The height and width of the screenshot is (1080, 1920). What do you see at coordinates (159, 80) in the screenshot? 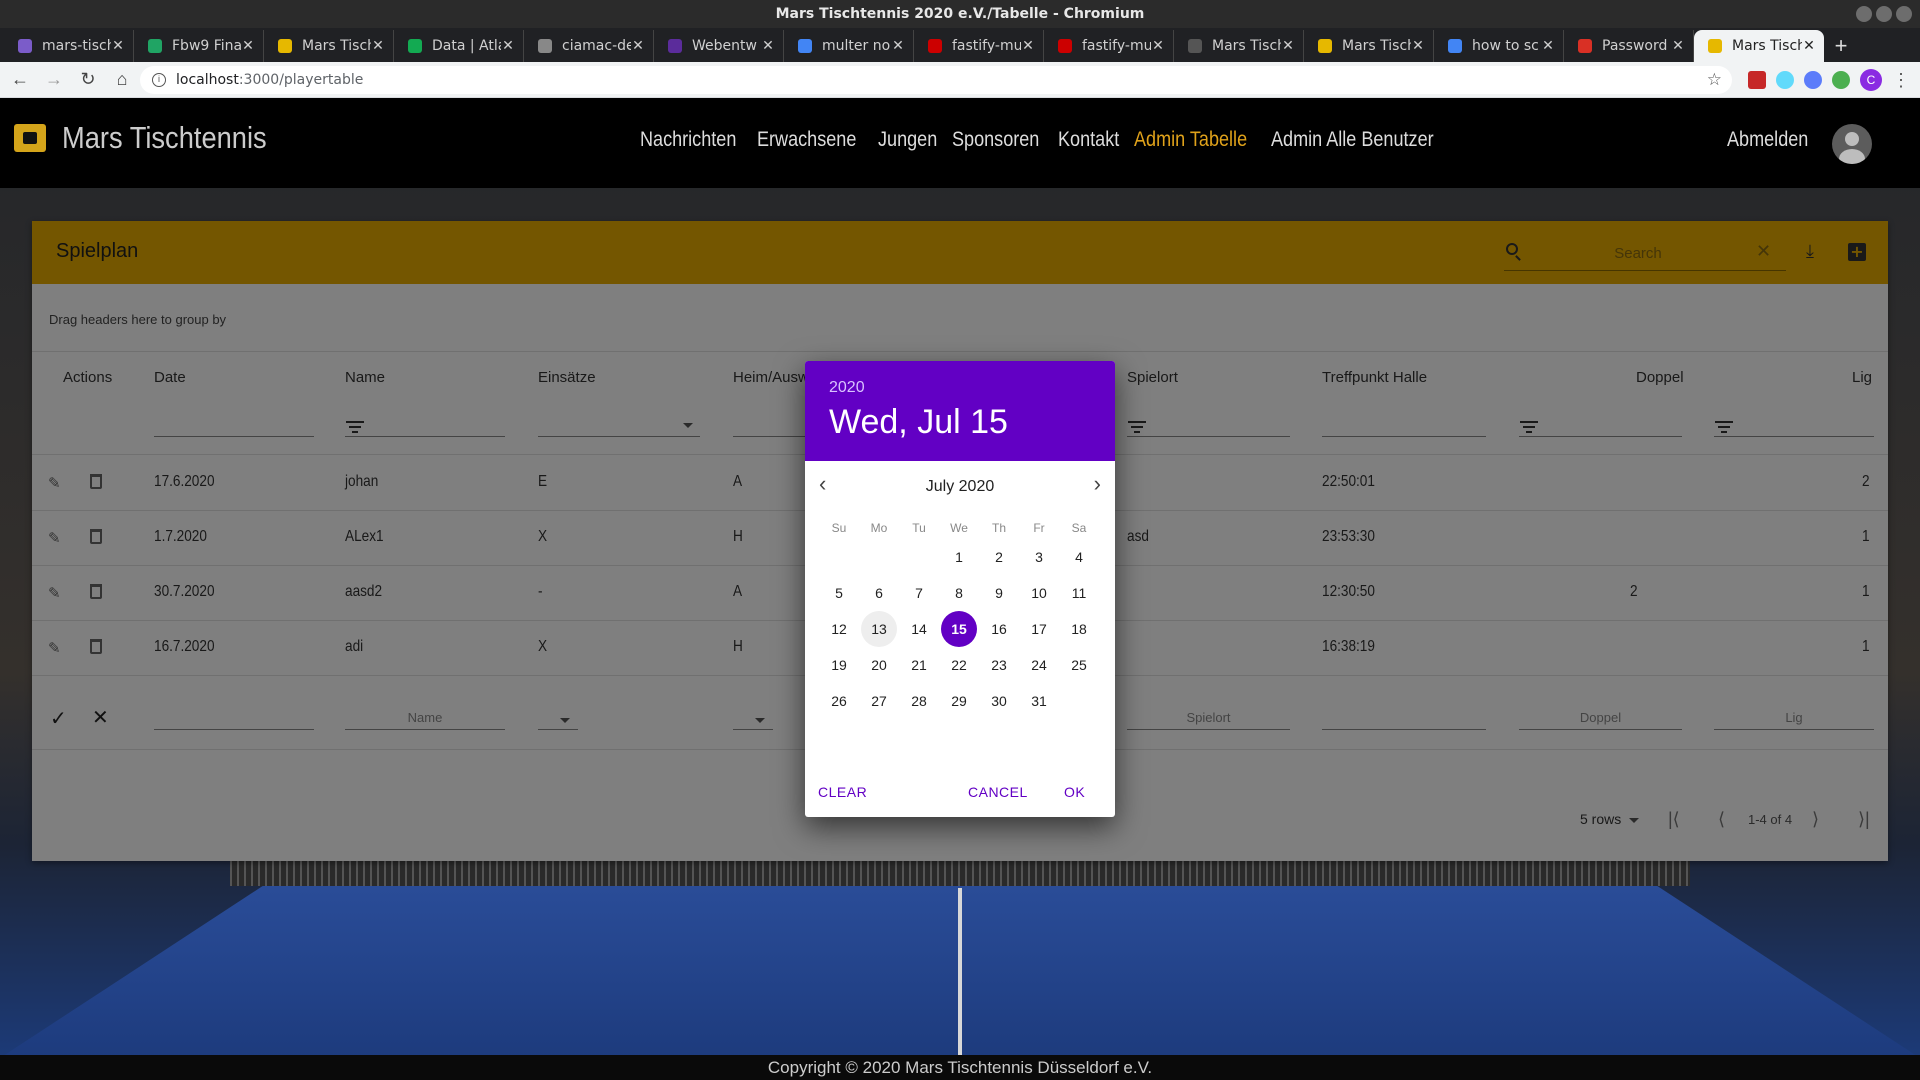
I see `site-info-icon: i` at bounding box center [159, 80].